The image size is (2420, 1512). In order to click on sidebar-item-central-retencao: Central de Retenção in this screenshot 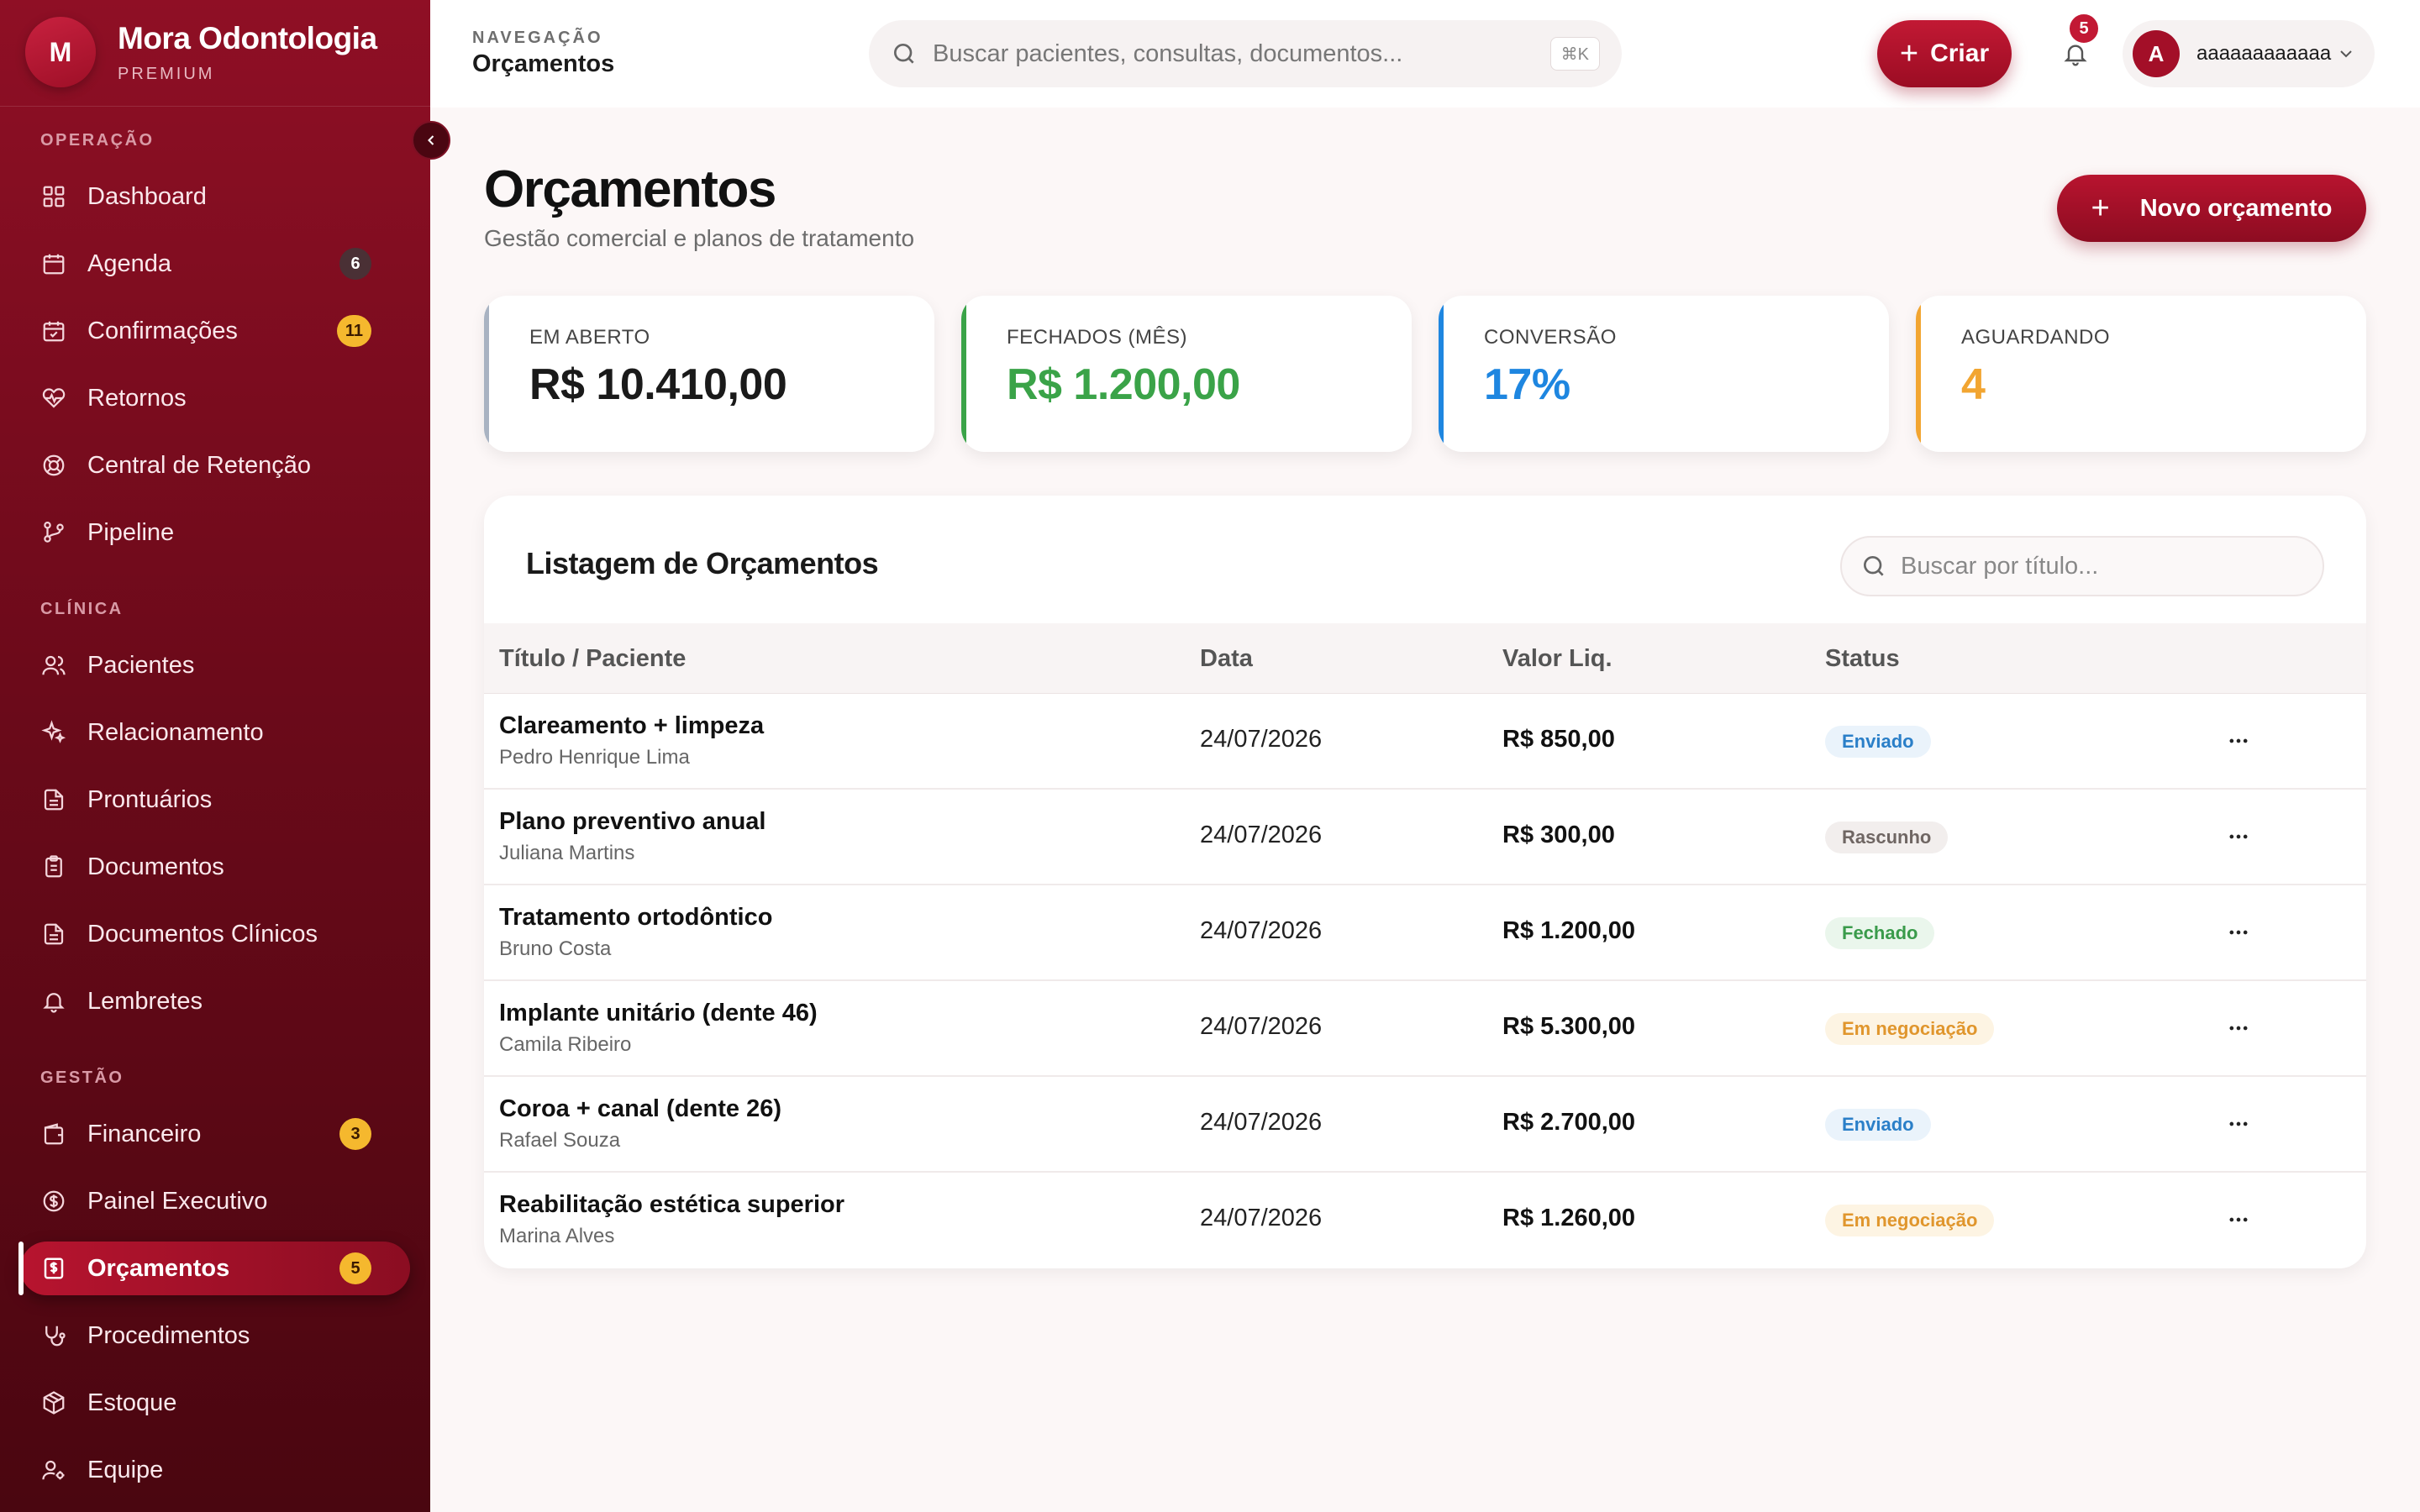, I will do `click(215, 465)`.